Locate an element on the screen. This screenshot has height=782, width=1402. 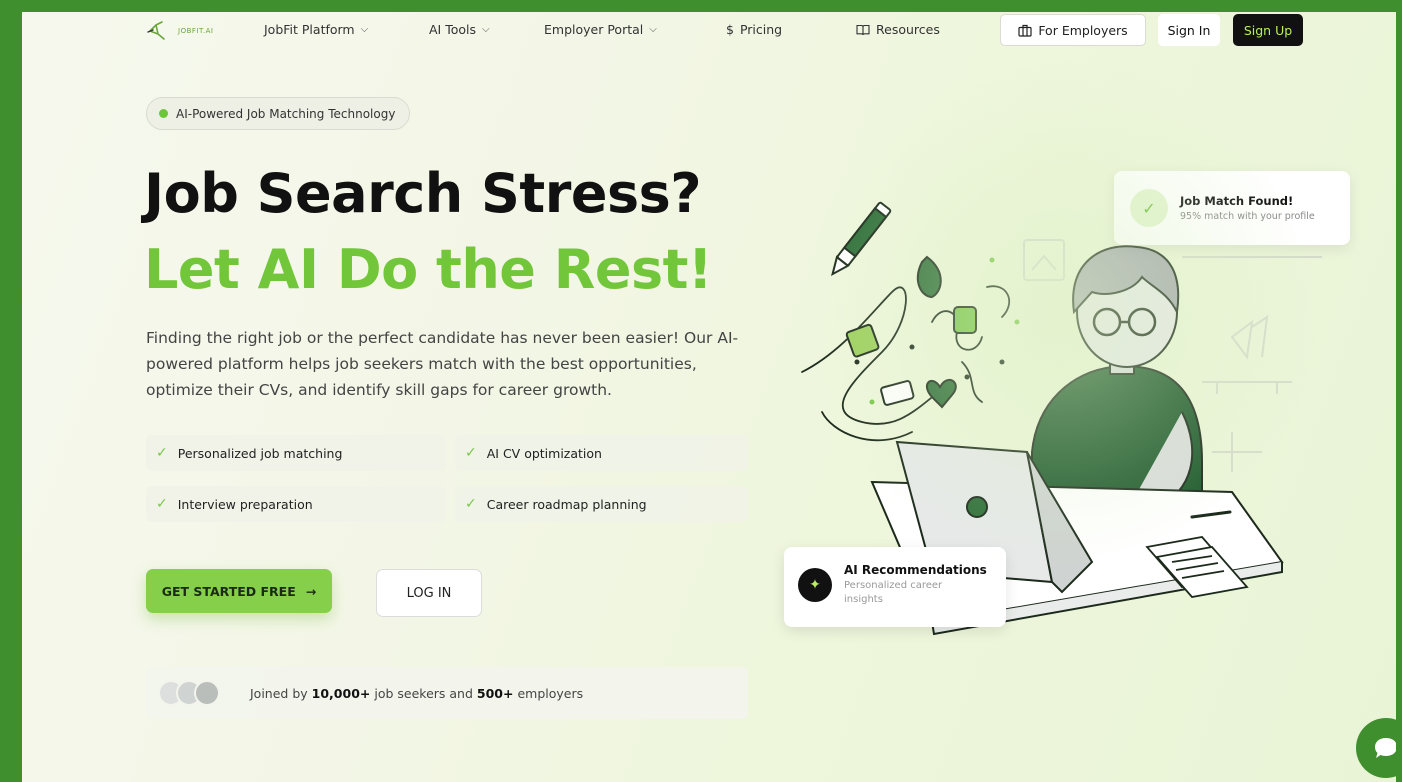
nav-resources: Resources is located at coordinates (898, 29).